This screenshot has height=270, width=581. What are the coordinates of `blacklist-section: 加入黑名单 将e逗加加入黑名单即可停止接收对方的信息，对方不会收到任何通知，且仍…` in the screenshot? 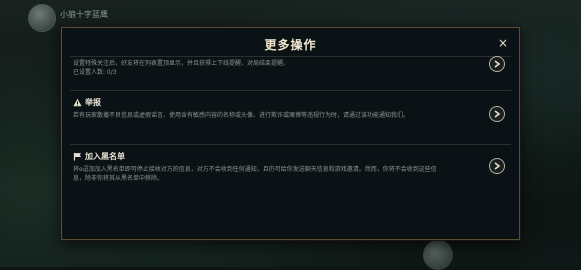 It's located at (283, 167).